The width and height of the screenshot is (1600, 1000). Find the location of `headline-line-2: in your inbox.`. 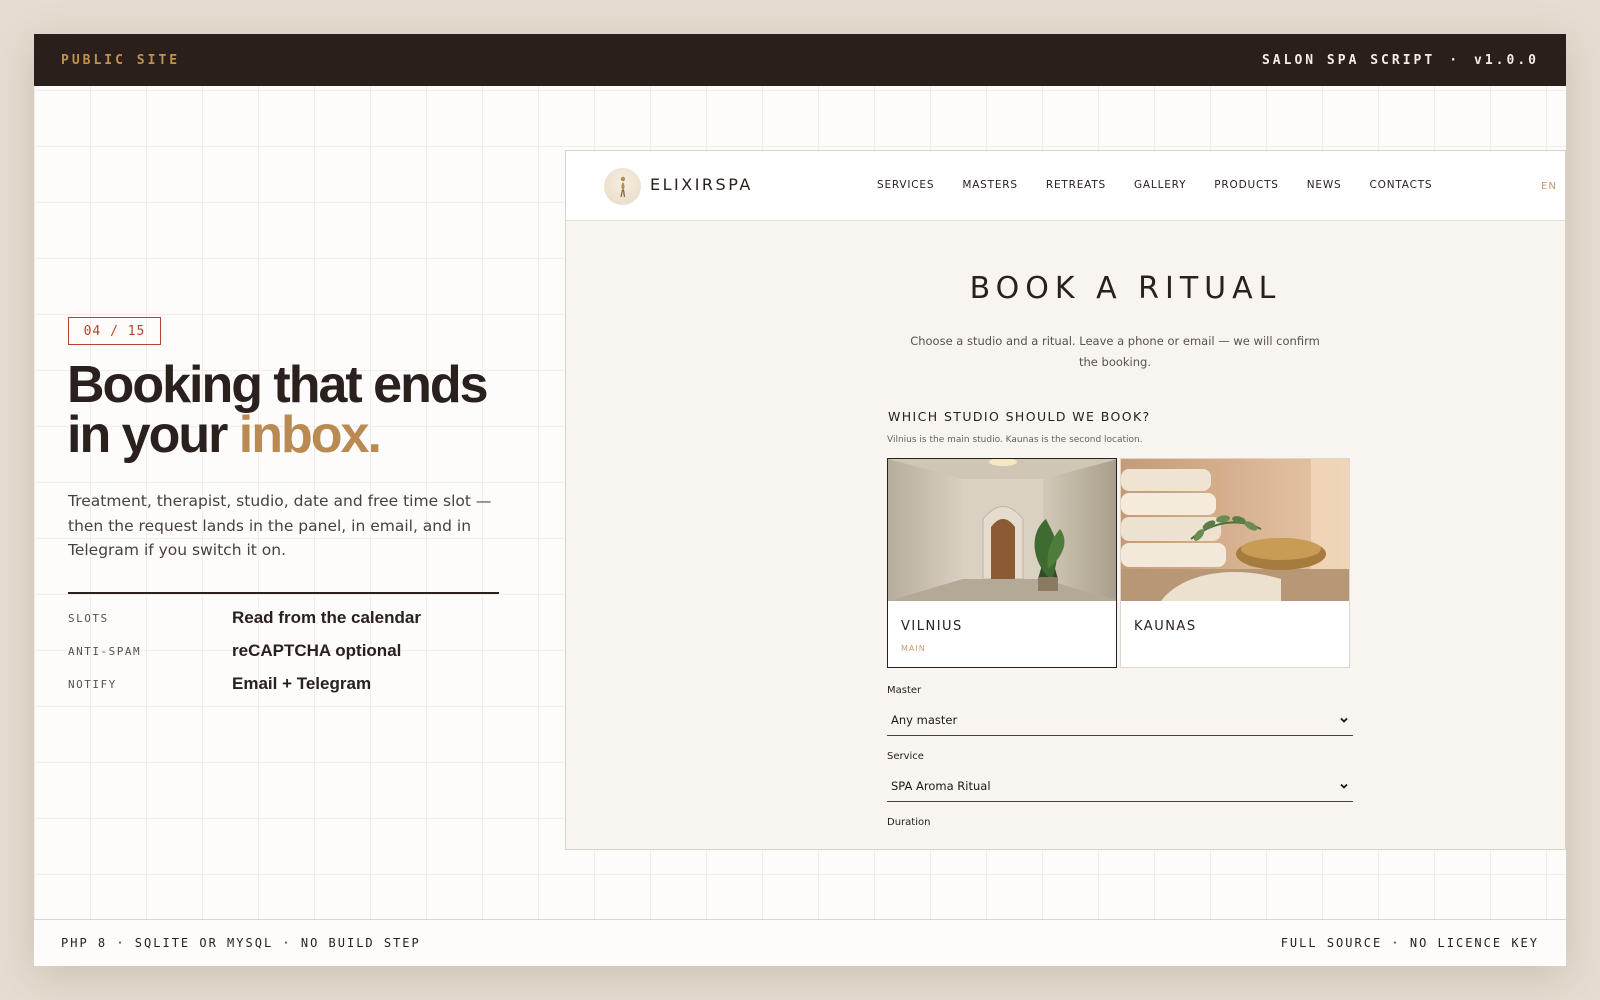

headline-line-2: in your inbox. is located at coordinates (317, 435).